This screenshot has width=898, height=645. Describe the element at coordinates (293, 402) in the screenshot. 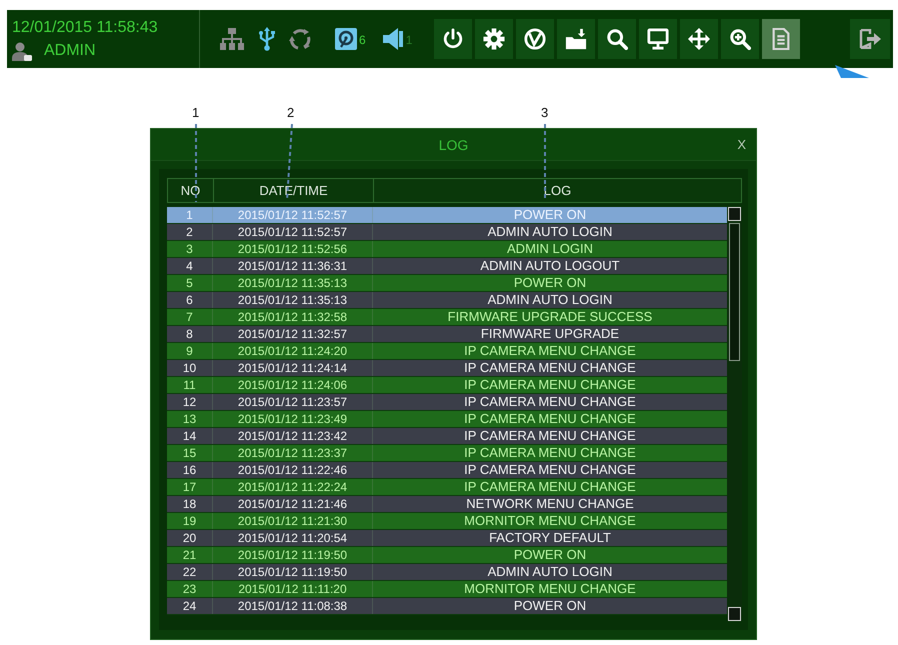

I see `table-cell: 2015/01/12 11:23:57` at that location.